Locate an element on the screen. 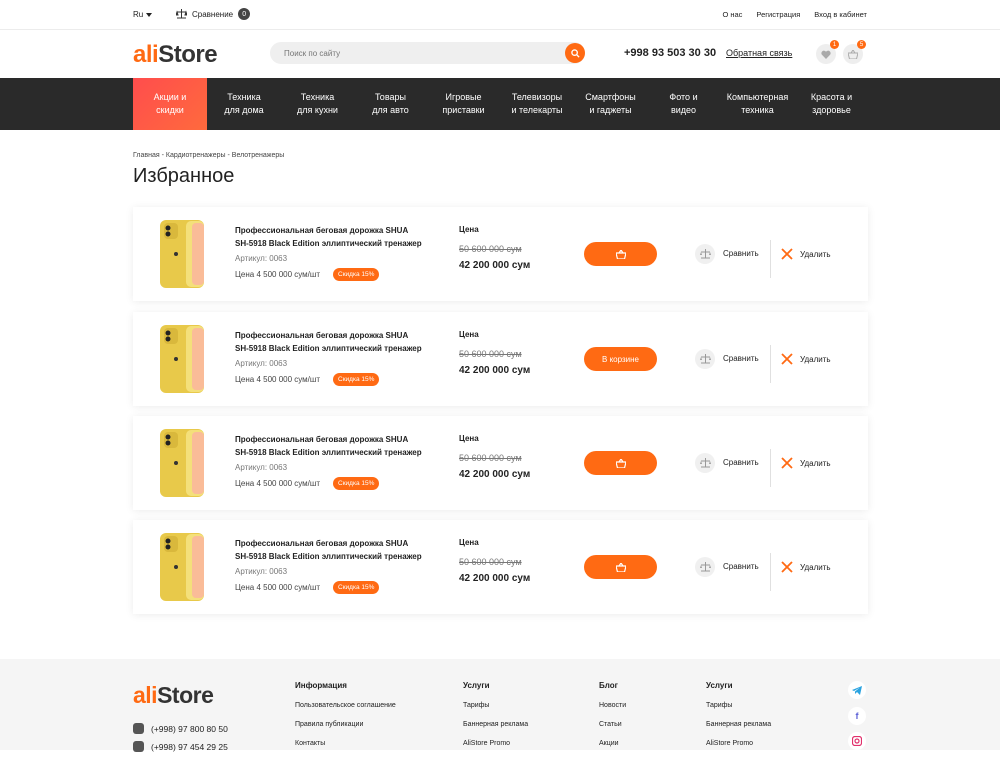 Image resolution: width=1000 pixels, height=759 pixels. nav-item-home-appliances: Техника для дома is located at coordinates (244, 104).